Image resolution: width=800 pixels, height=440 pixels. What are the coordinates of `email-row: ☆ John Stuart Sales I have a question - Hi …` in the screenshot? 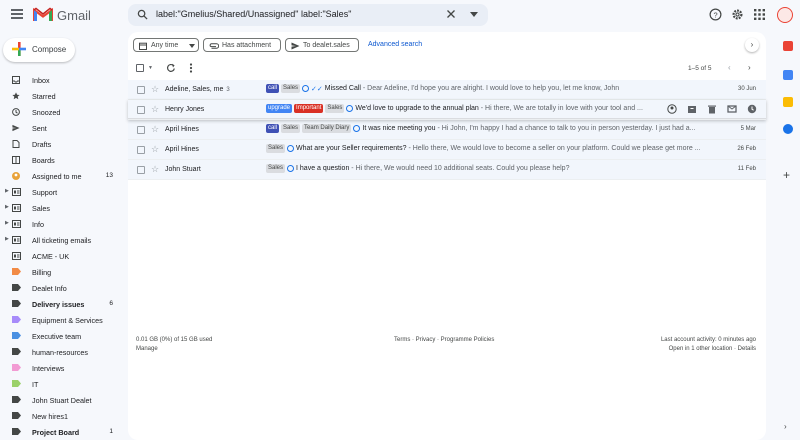 It's located at (447, 170).